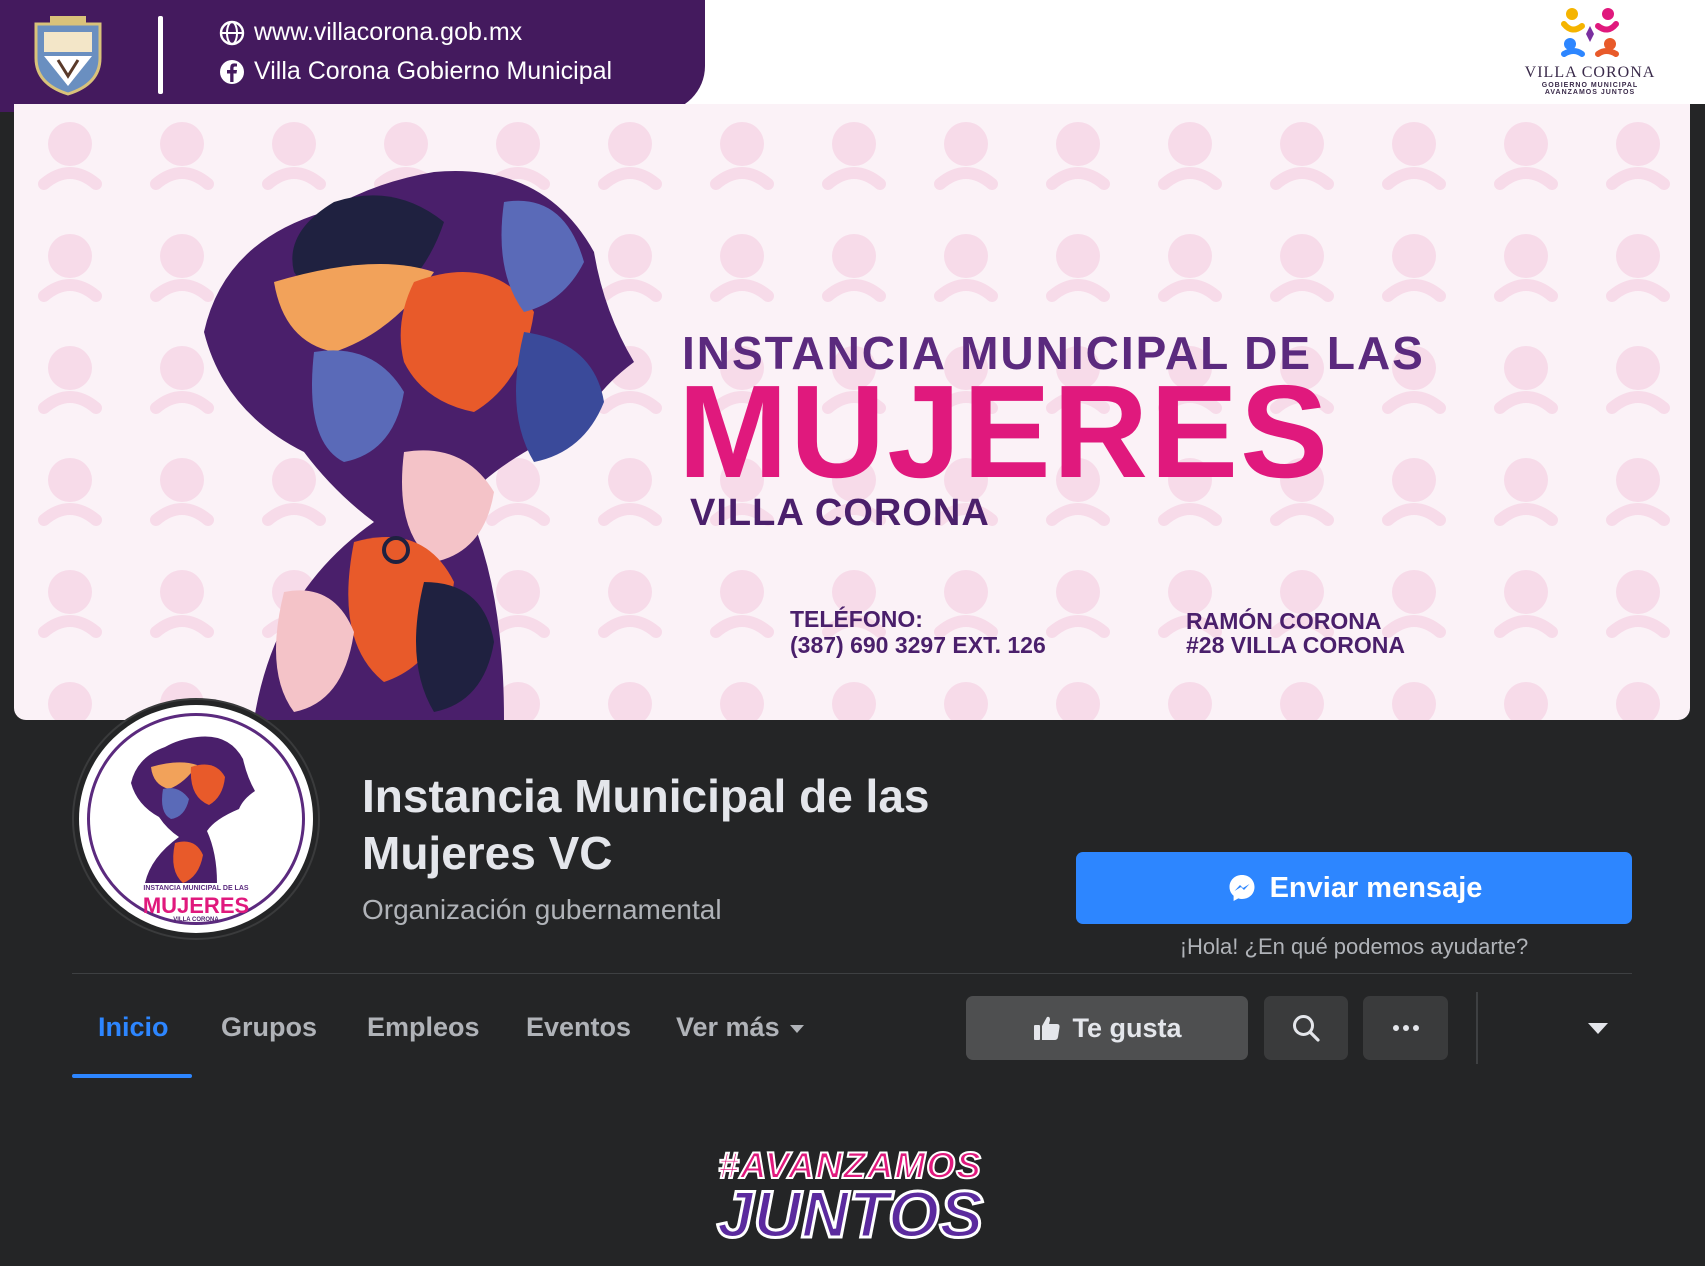 The image size is (1705, 1266). I want to click on send-message-button: Enviar mensaje, so click(1354, 888).